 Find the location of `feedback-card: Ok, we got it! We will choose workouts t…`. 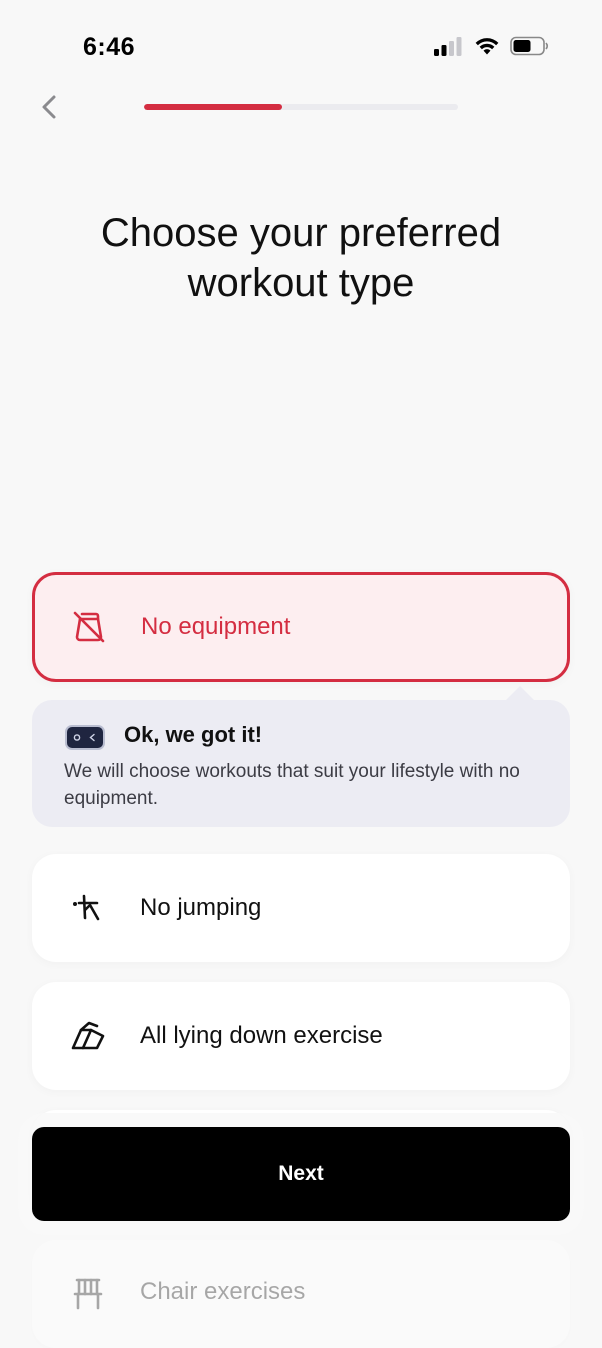

feedback-card: Ok, we got it! We will choose workouts t… is located at coordinates (301, 756).